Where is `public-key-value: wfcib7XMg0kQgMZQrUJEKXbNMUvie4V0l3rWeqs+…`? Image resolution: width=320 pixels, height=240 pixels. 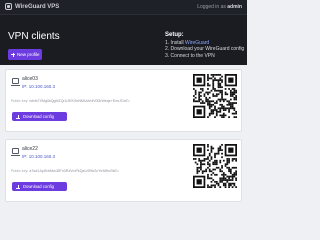 public-key-value: wfcib7XMg0kQgMZQrUJEKXbNMUvie4V0l3rWeqs+… is located at coordinates (79, 101).